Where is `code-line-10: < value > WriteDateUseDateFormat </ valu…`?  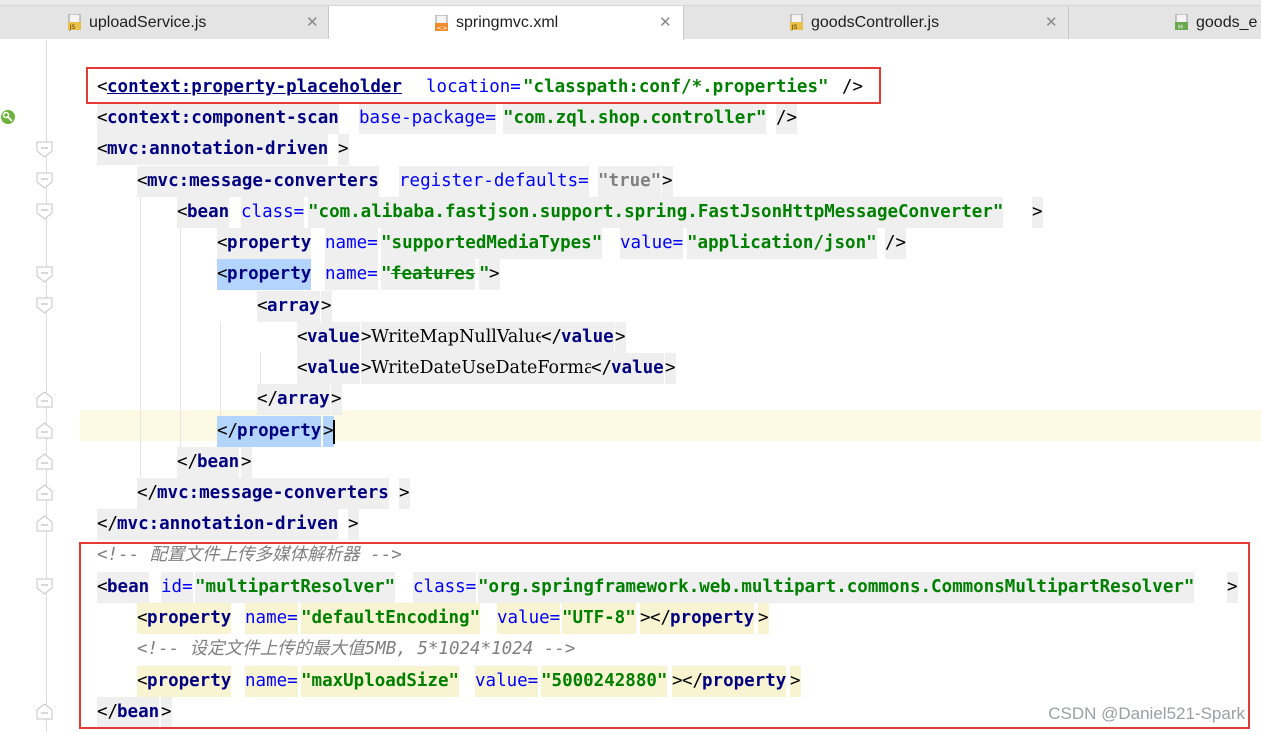 code-line-10: < value > WriteDateUseDateFormat </ valu… is located at coordinates (630, 368).